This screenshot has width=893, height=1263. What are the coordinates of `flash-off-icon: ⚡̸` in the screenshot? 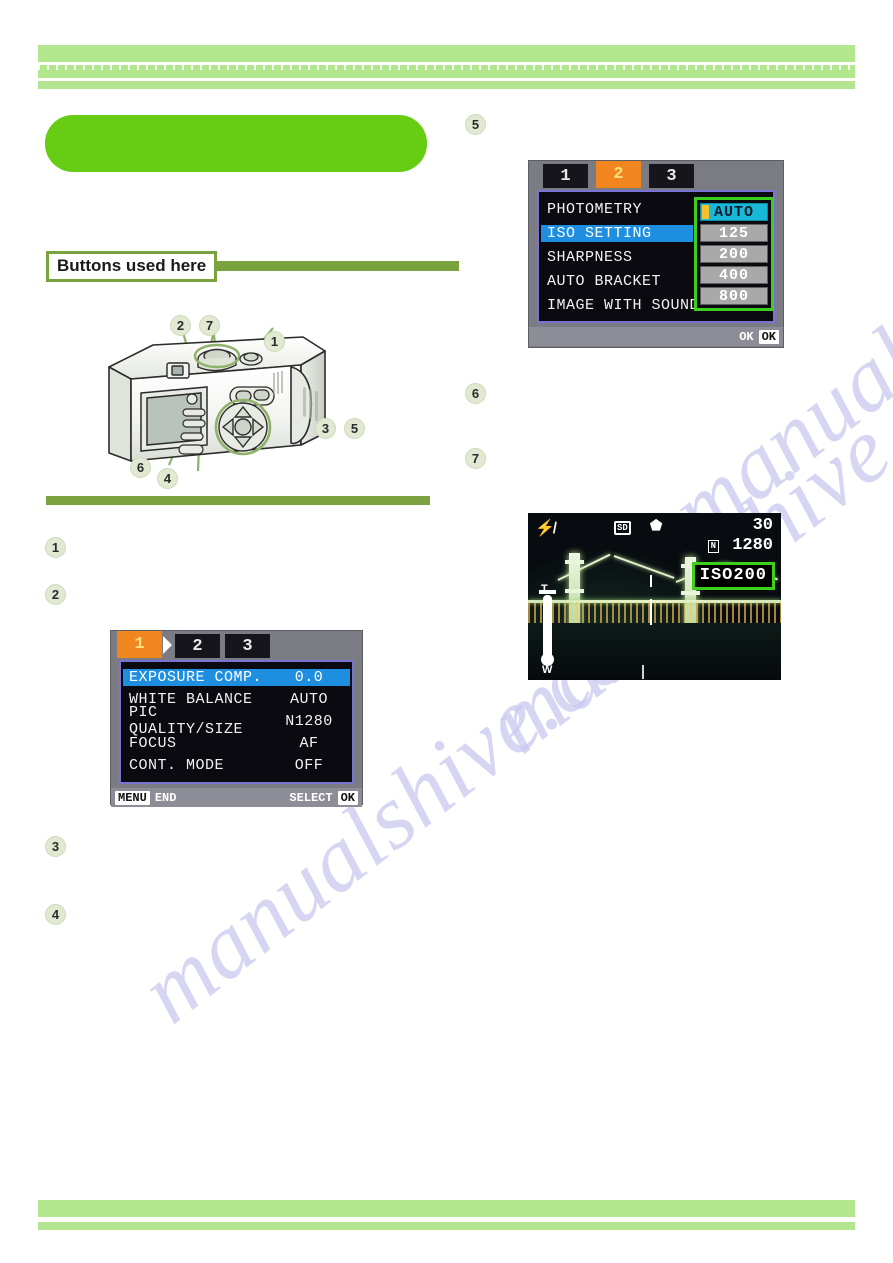 It's located at (545, 529).